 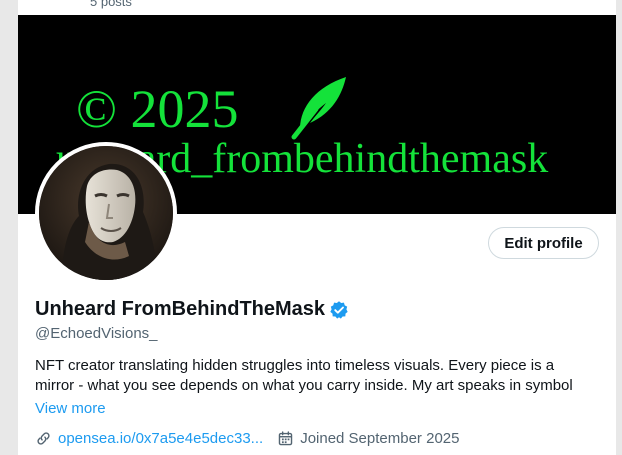 What do you see at coordinates (180, 309) in the screenshot?
I see `display-name: Unheard FromBehindTheMask` at bounding box center [180, 309].